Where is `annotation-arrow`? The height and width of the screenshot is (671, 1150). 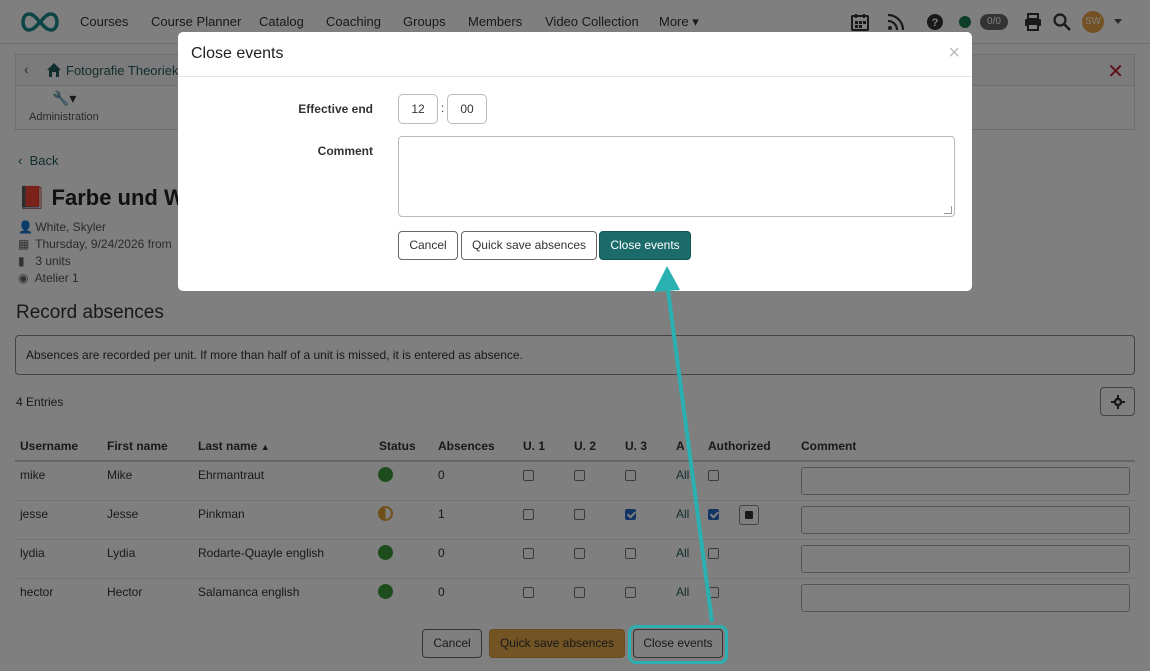 annotation-arrow is located at coordinates (684, 444).